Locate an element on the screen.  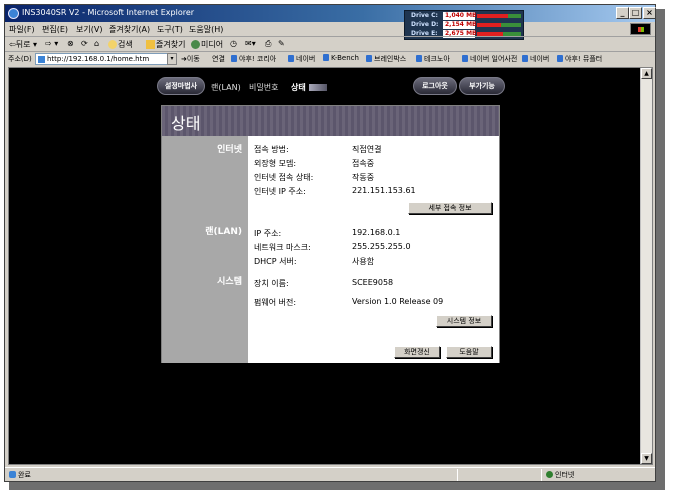
close-button: × is located at coordinates (649, 13).